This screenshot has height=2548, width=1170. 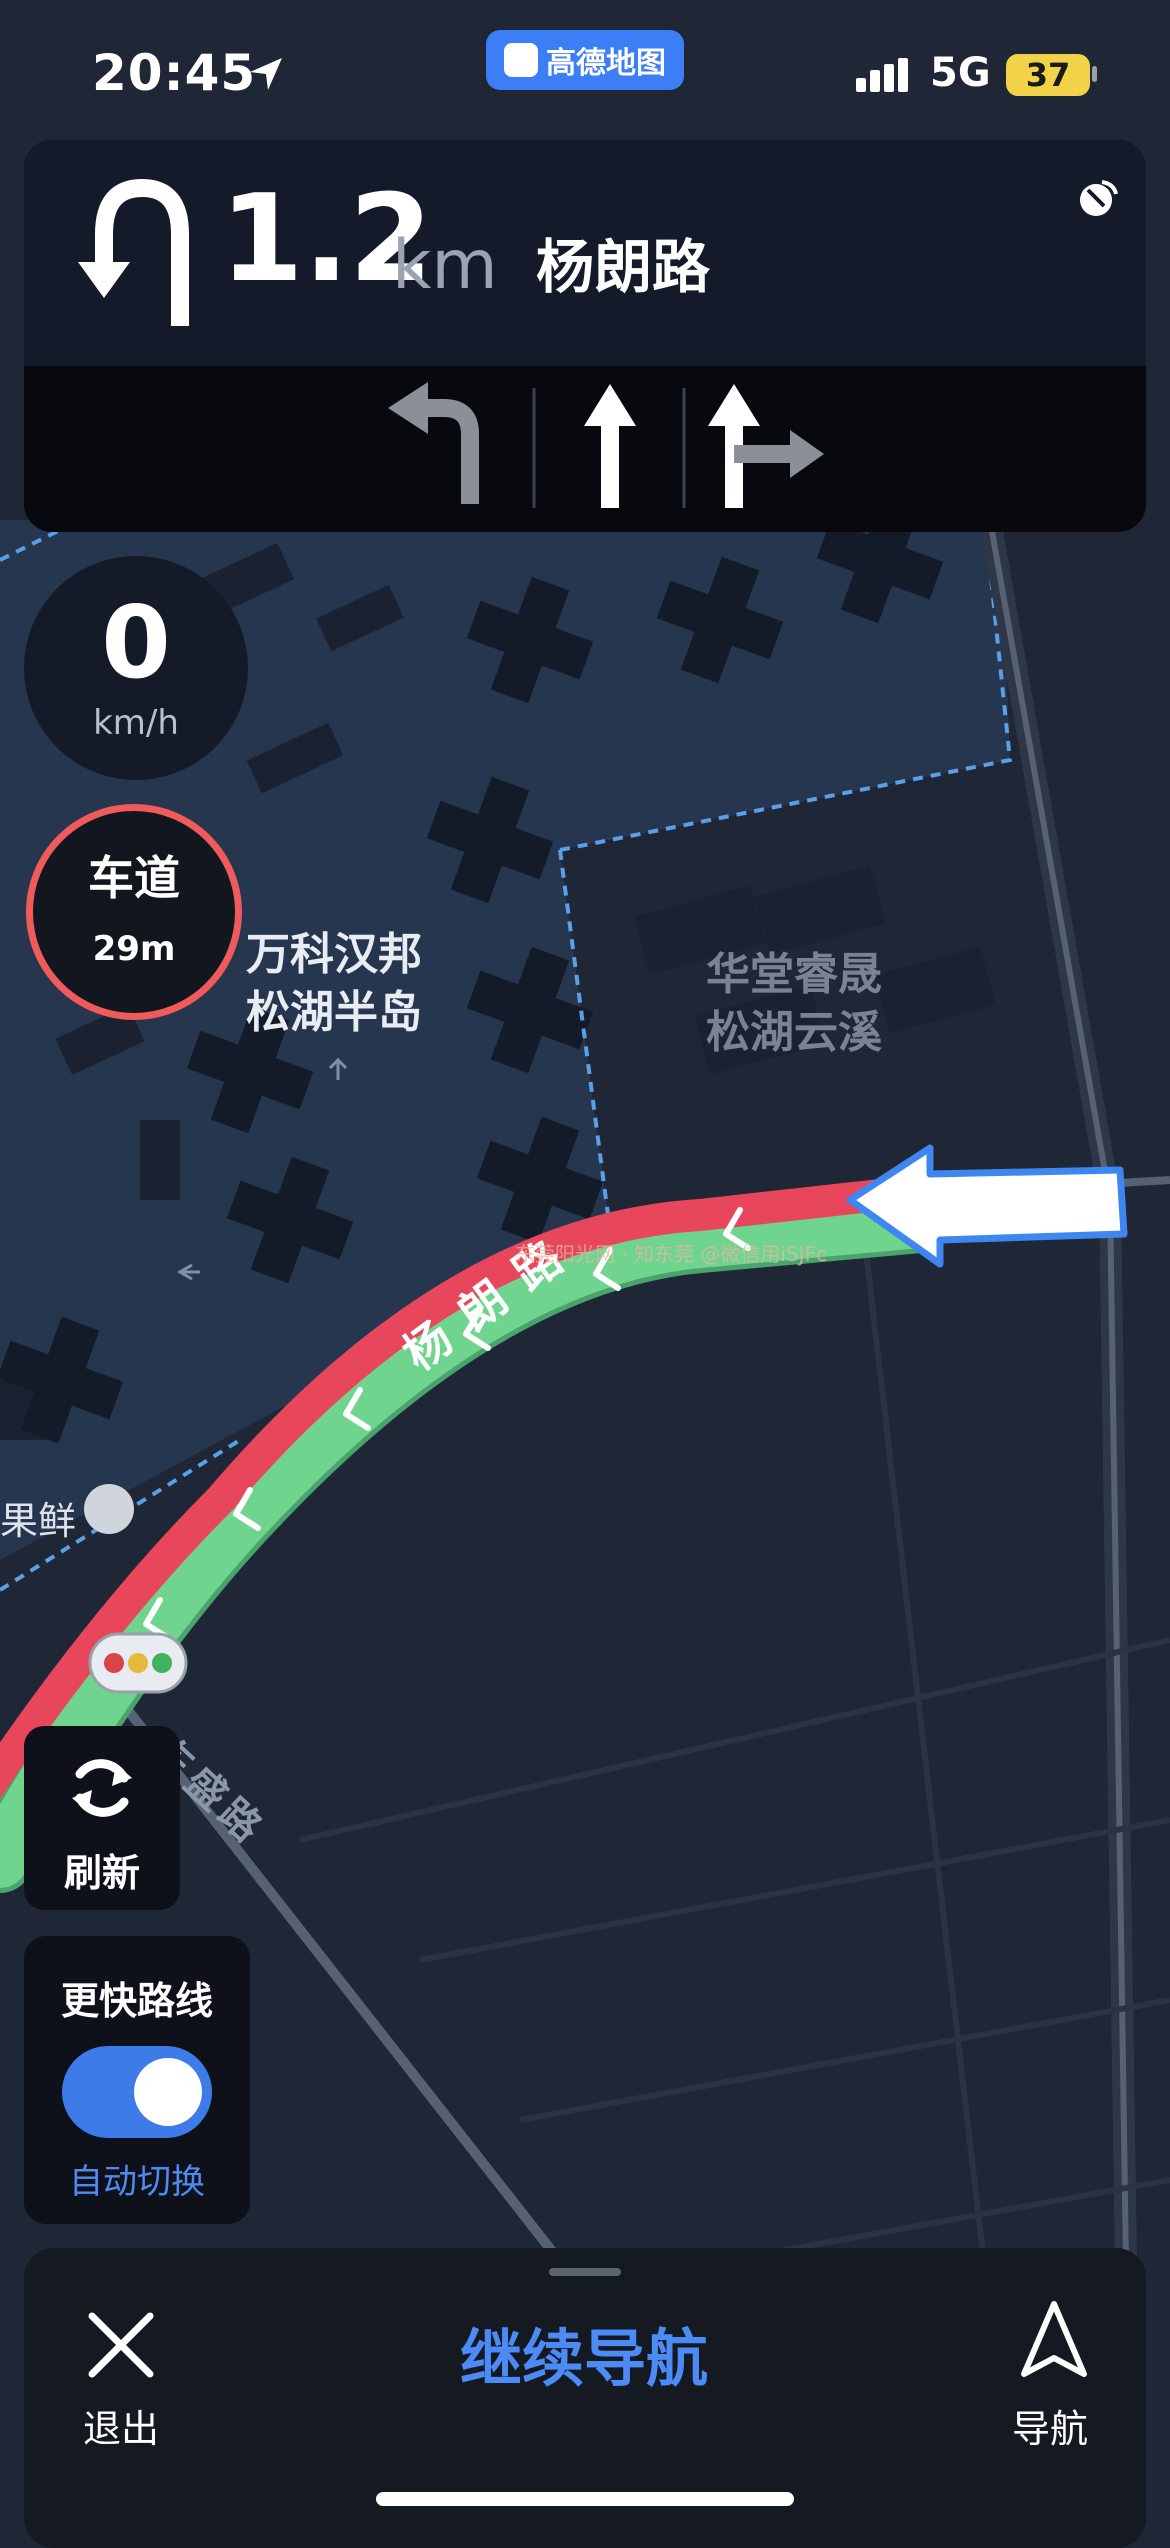 I want to click on status-time: 20:45, so click(x=174, y=73).